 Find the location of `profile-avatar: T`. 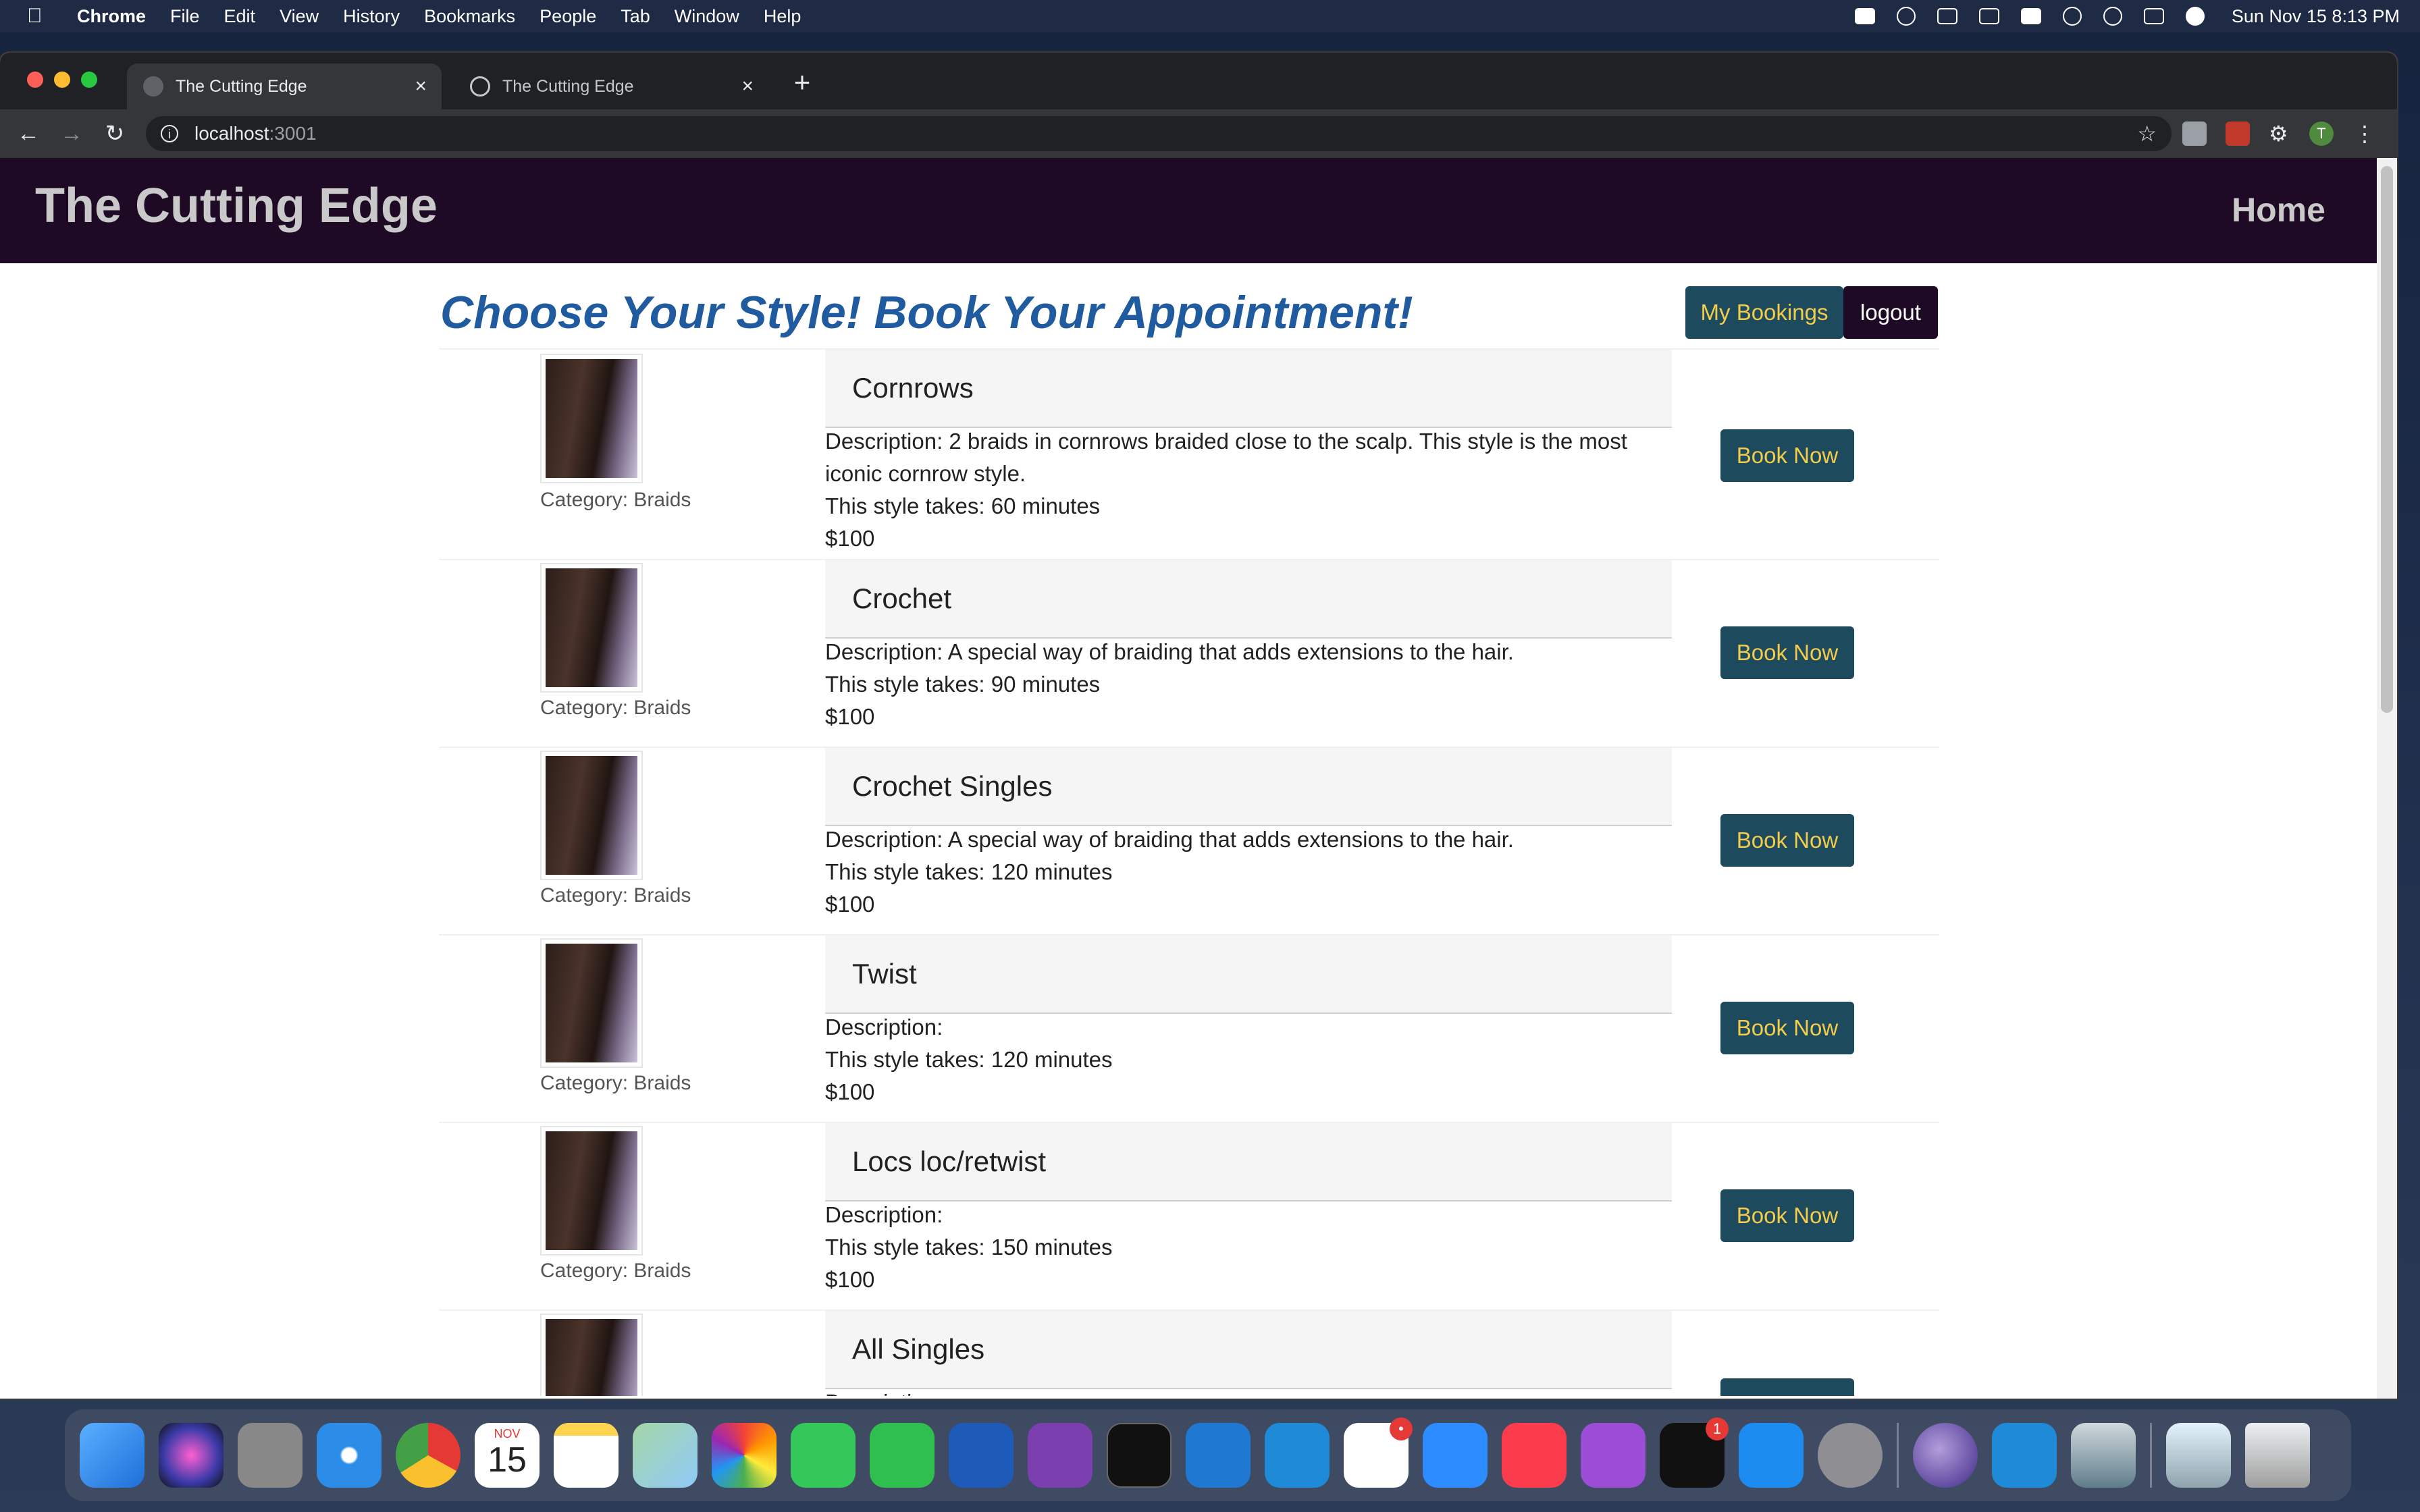

profile-avatar: T is located at coordinates (2321, 134).